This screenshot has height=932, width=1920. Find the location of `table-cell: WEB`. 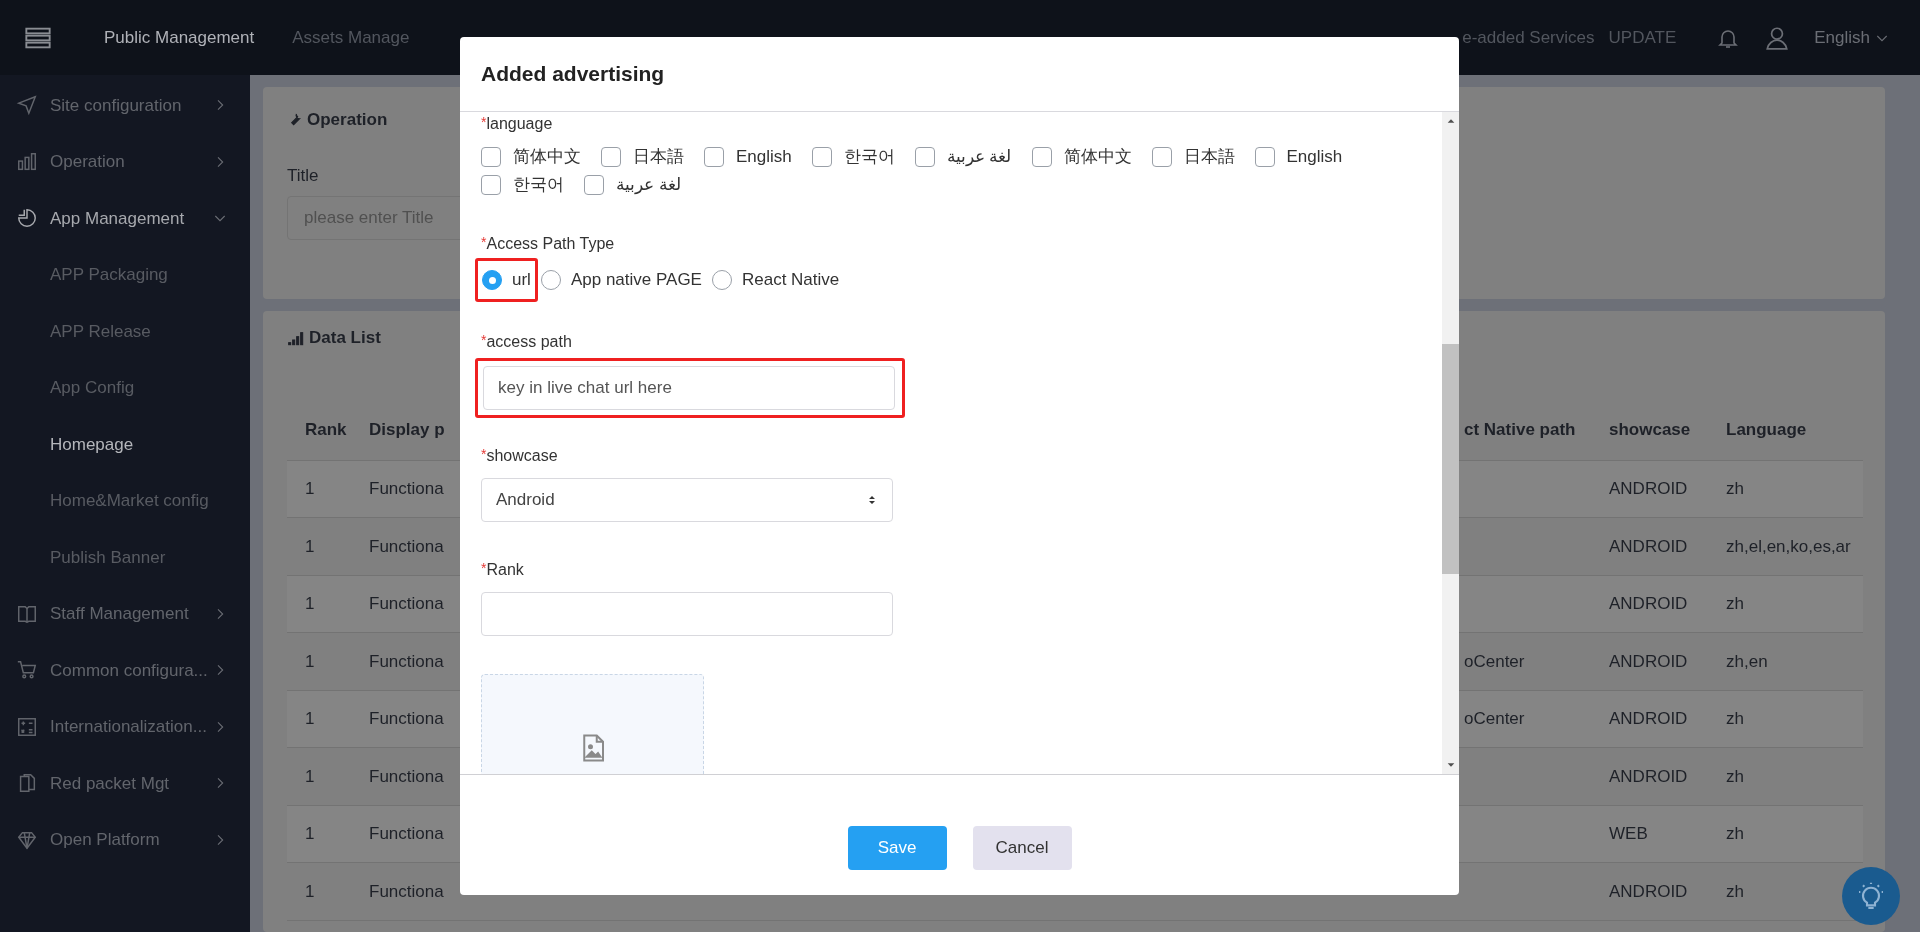

table-cell: WEB is located at coordinates (1628, 833).